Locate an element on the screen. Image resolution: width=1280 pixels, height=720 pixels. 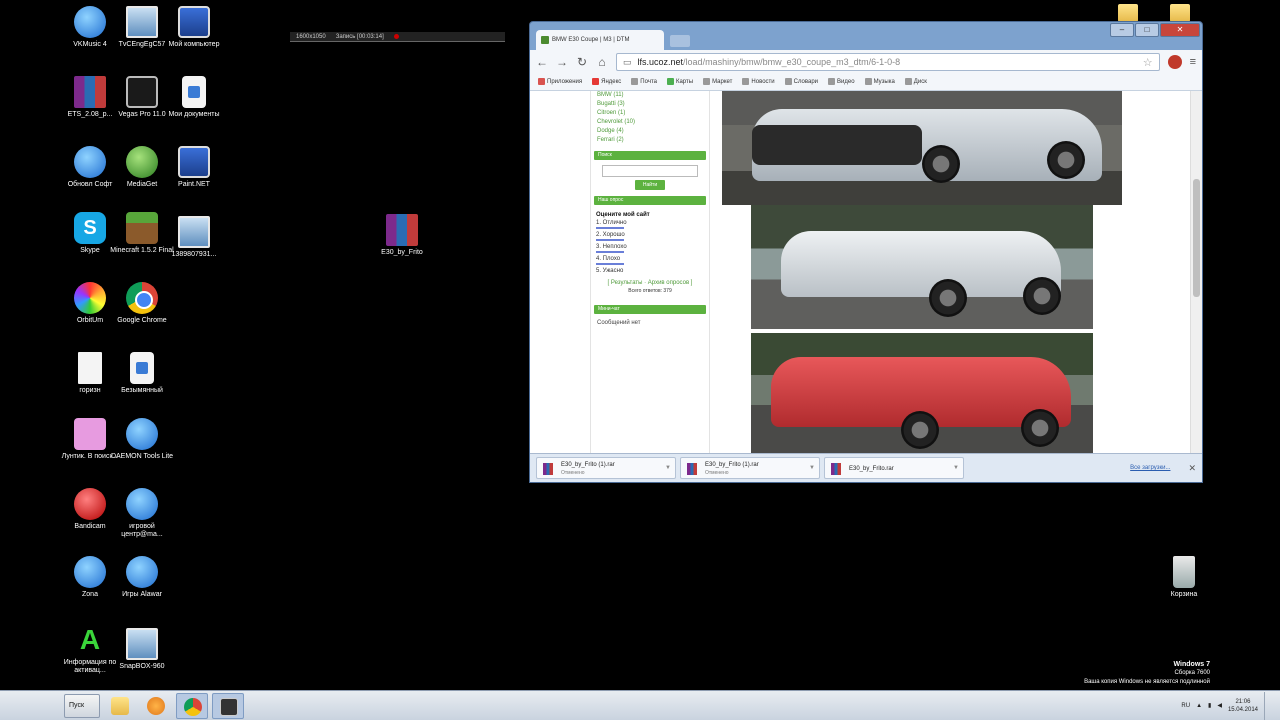
zona-icon is located at coordinates (90, 572).